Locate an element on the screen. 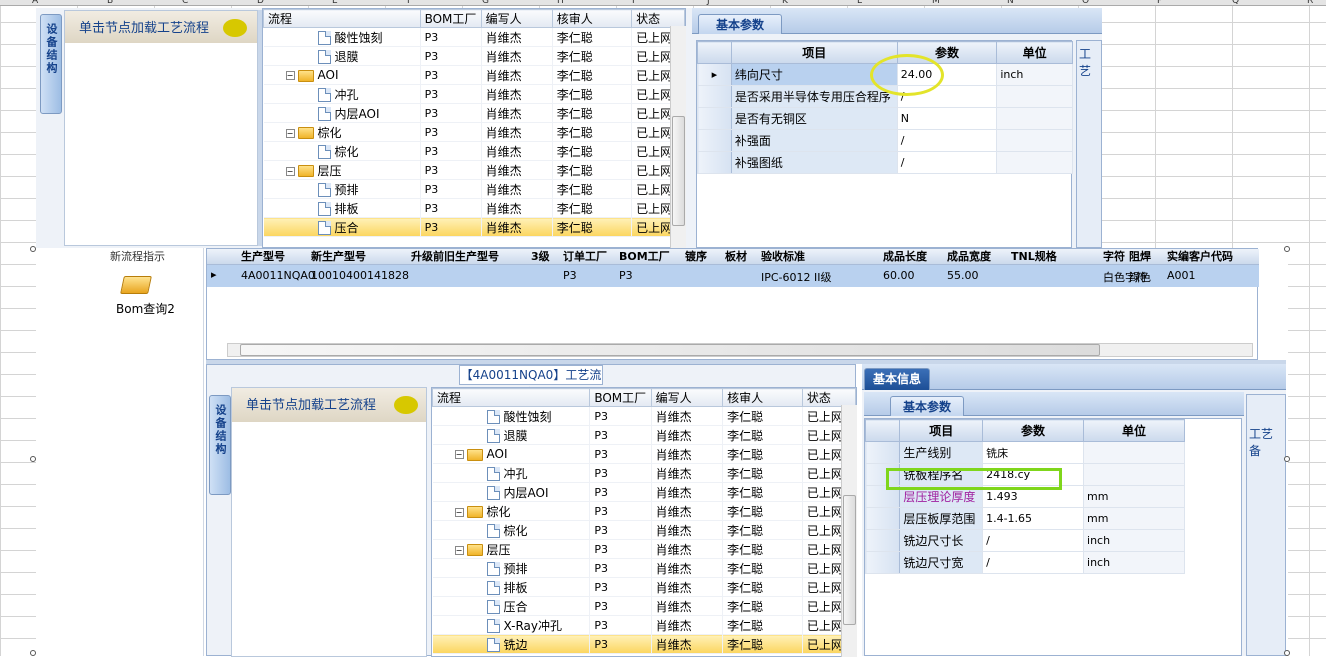  product-column-header: 升级前旧生产型号 is located at coordinates (455, 256).